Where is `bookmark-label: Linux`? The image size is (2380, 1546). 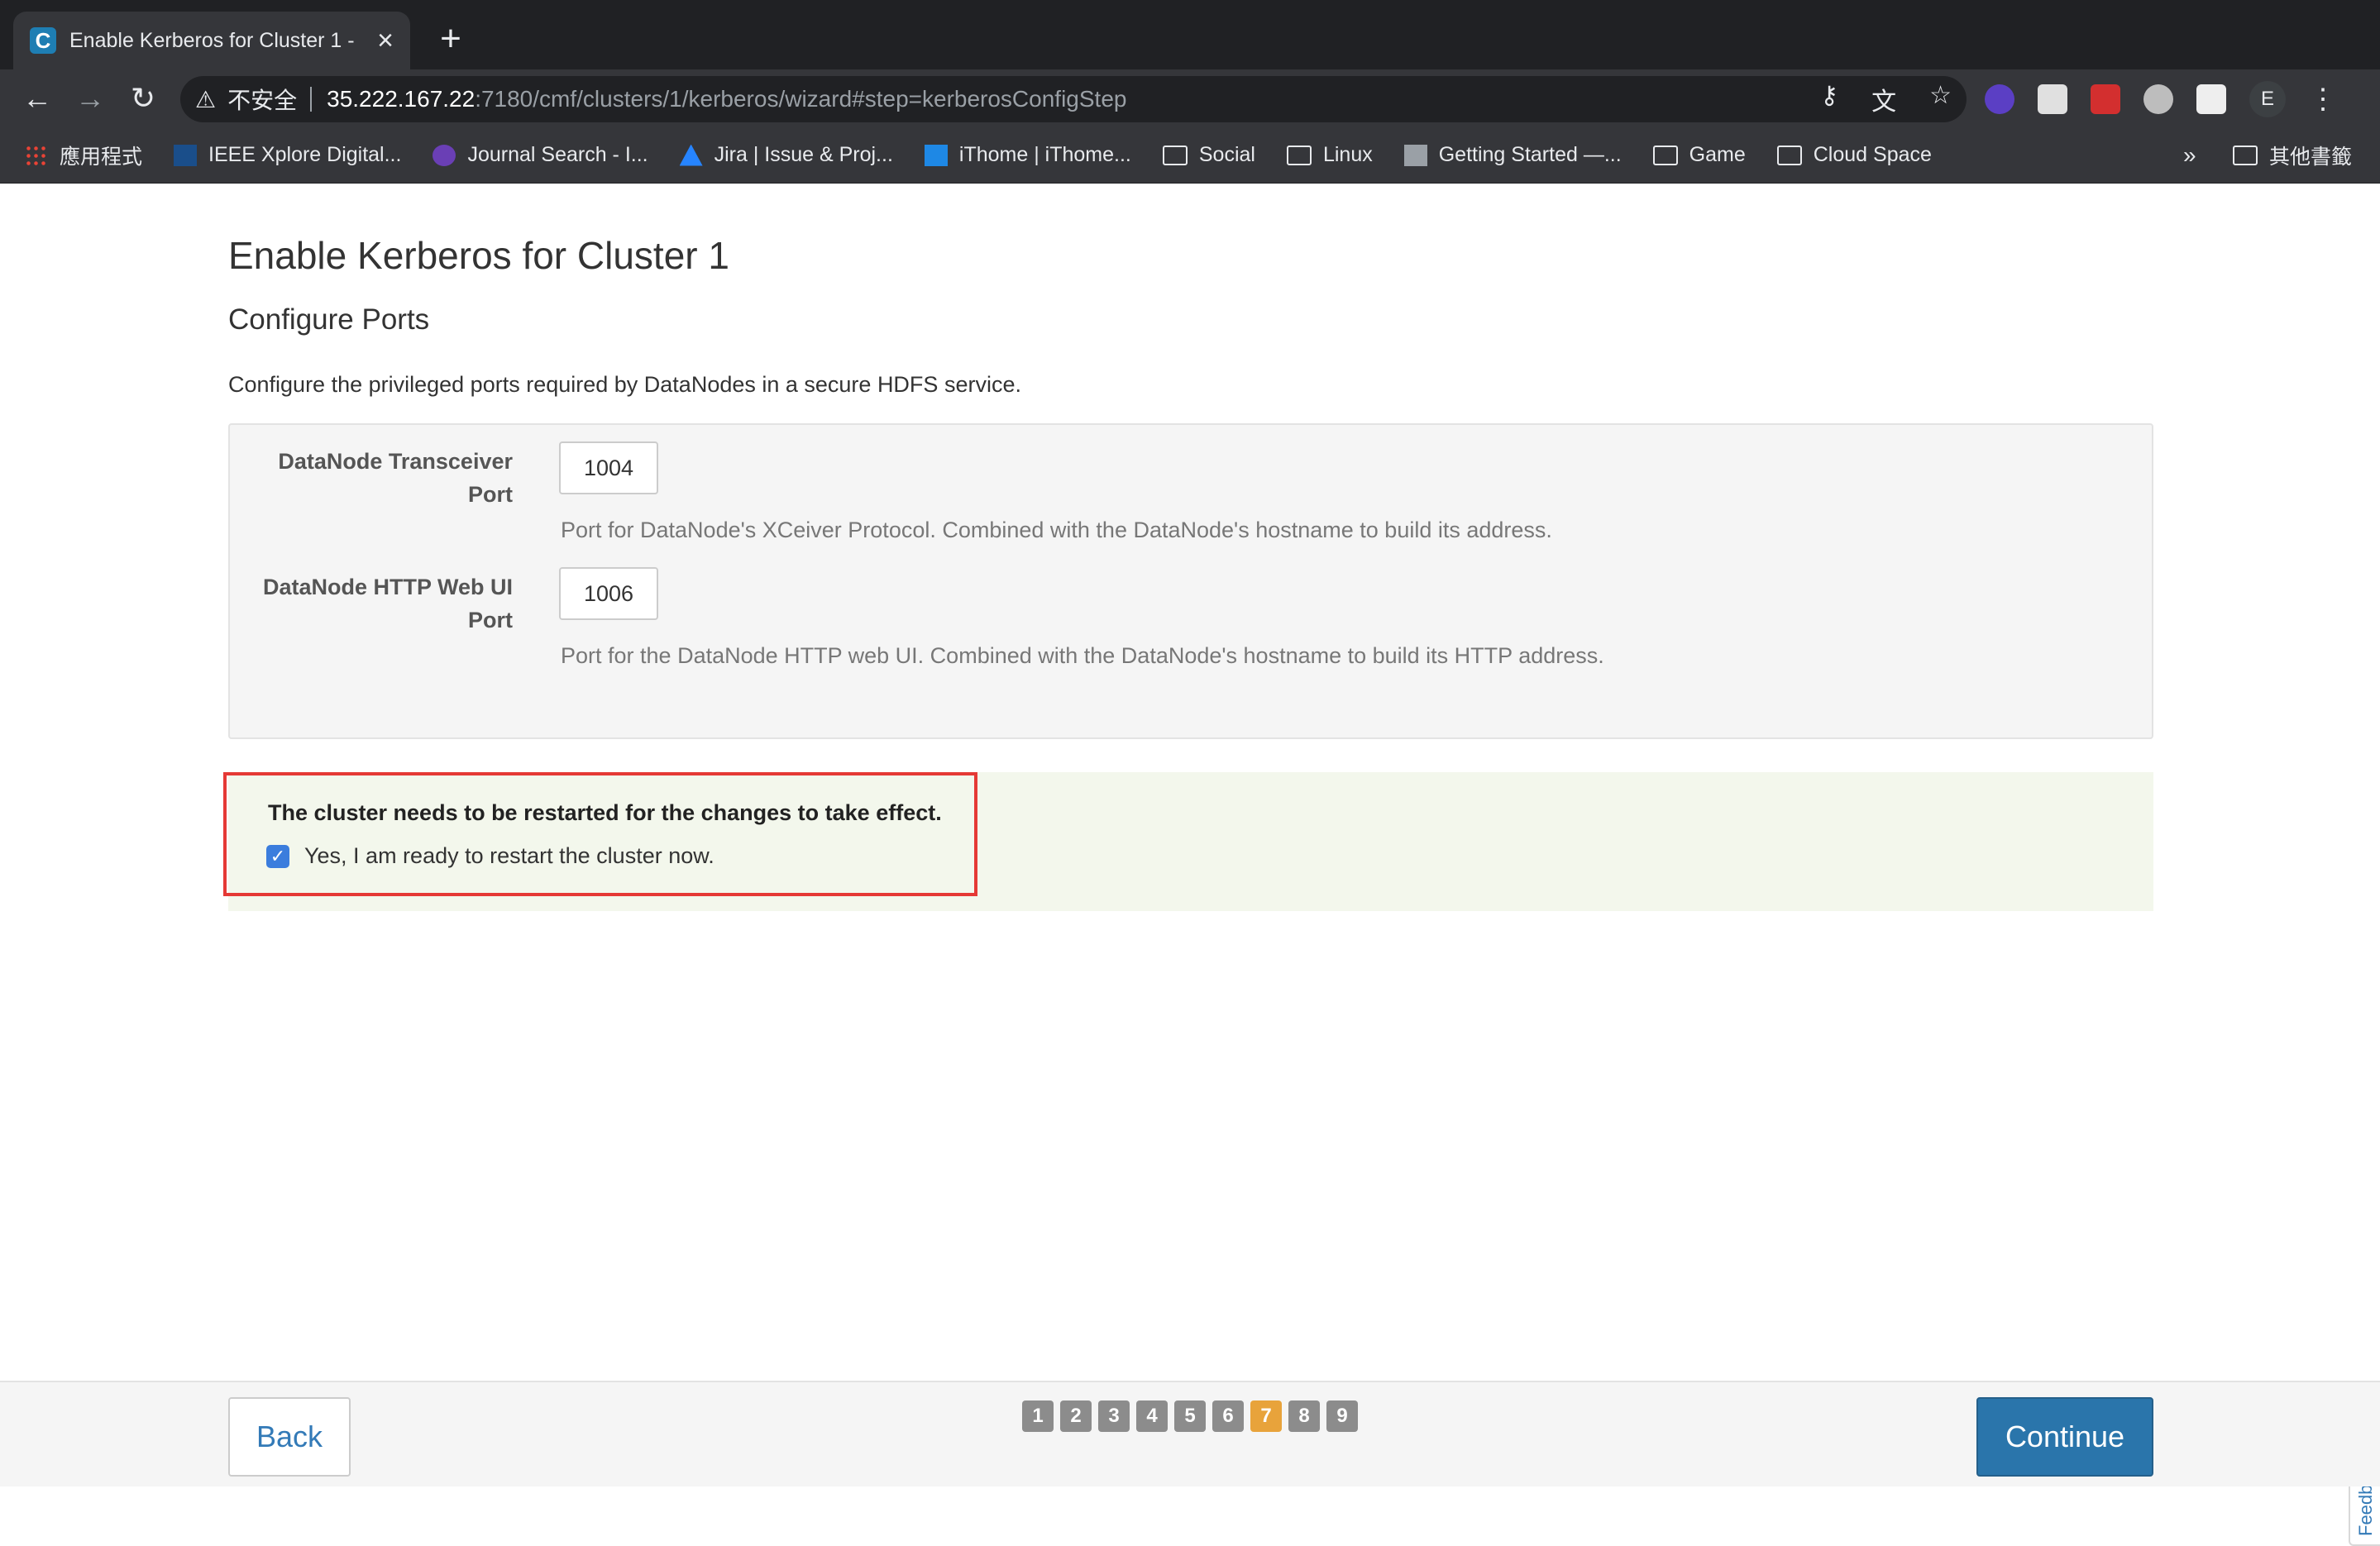
bookmark-label: Linux is located at coordinates (1347, 154).